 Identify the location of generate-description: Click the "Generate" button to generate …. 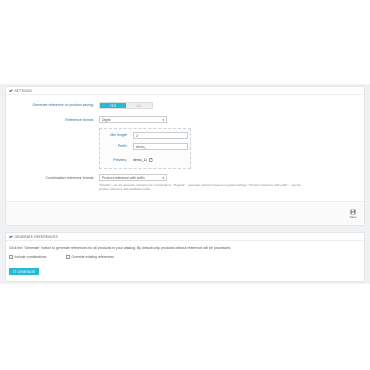
(120, 248).